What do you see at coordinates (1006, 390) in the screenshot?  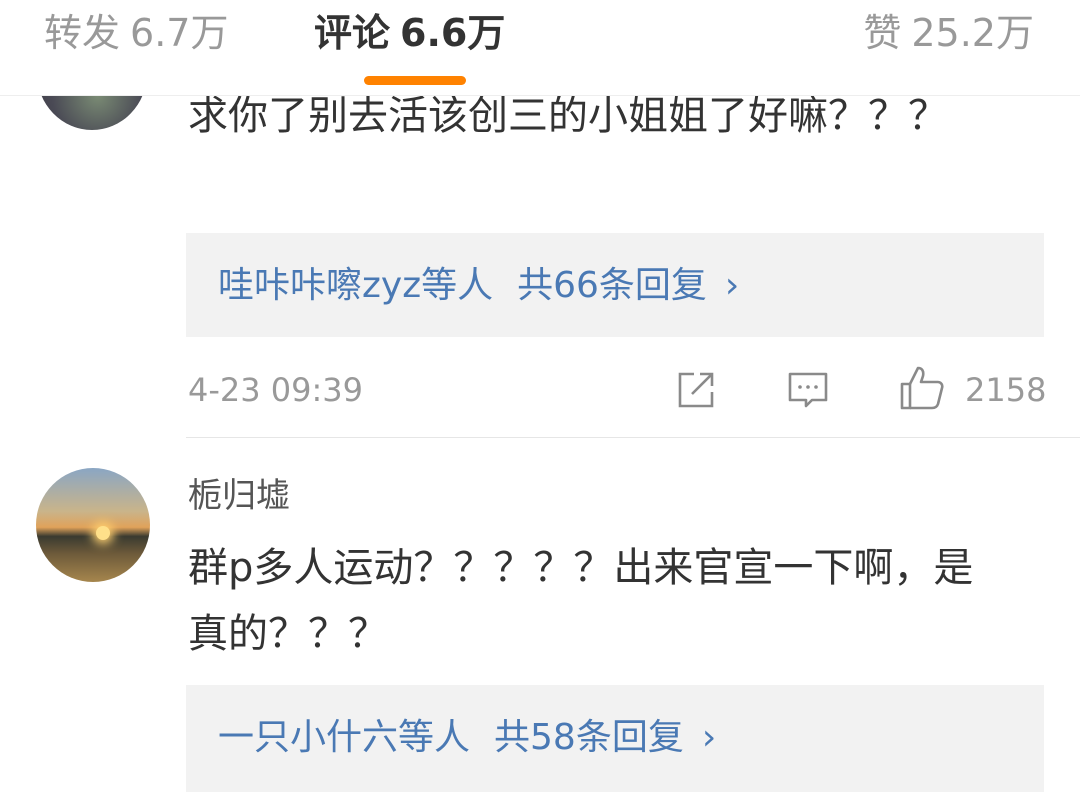 I see `like-count: 2158` at bounding box center [1006, 390].